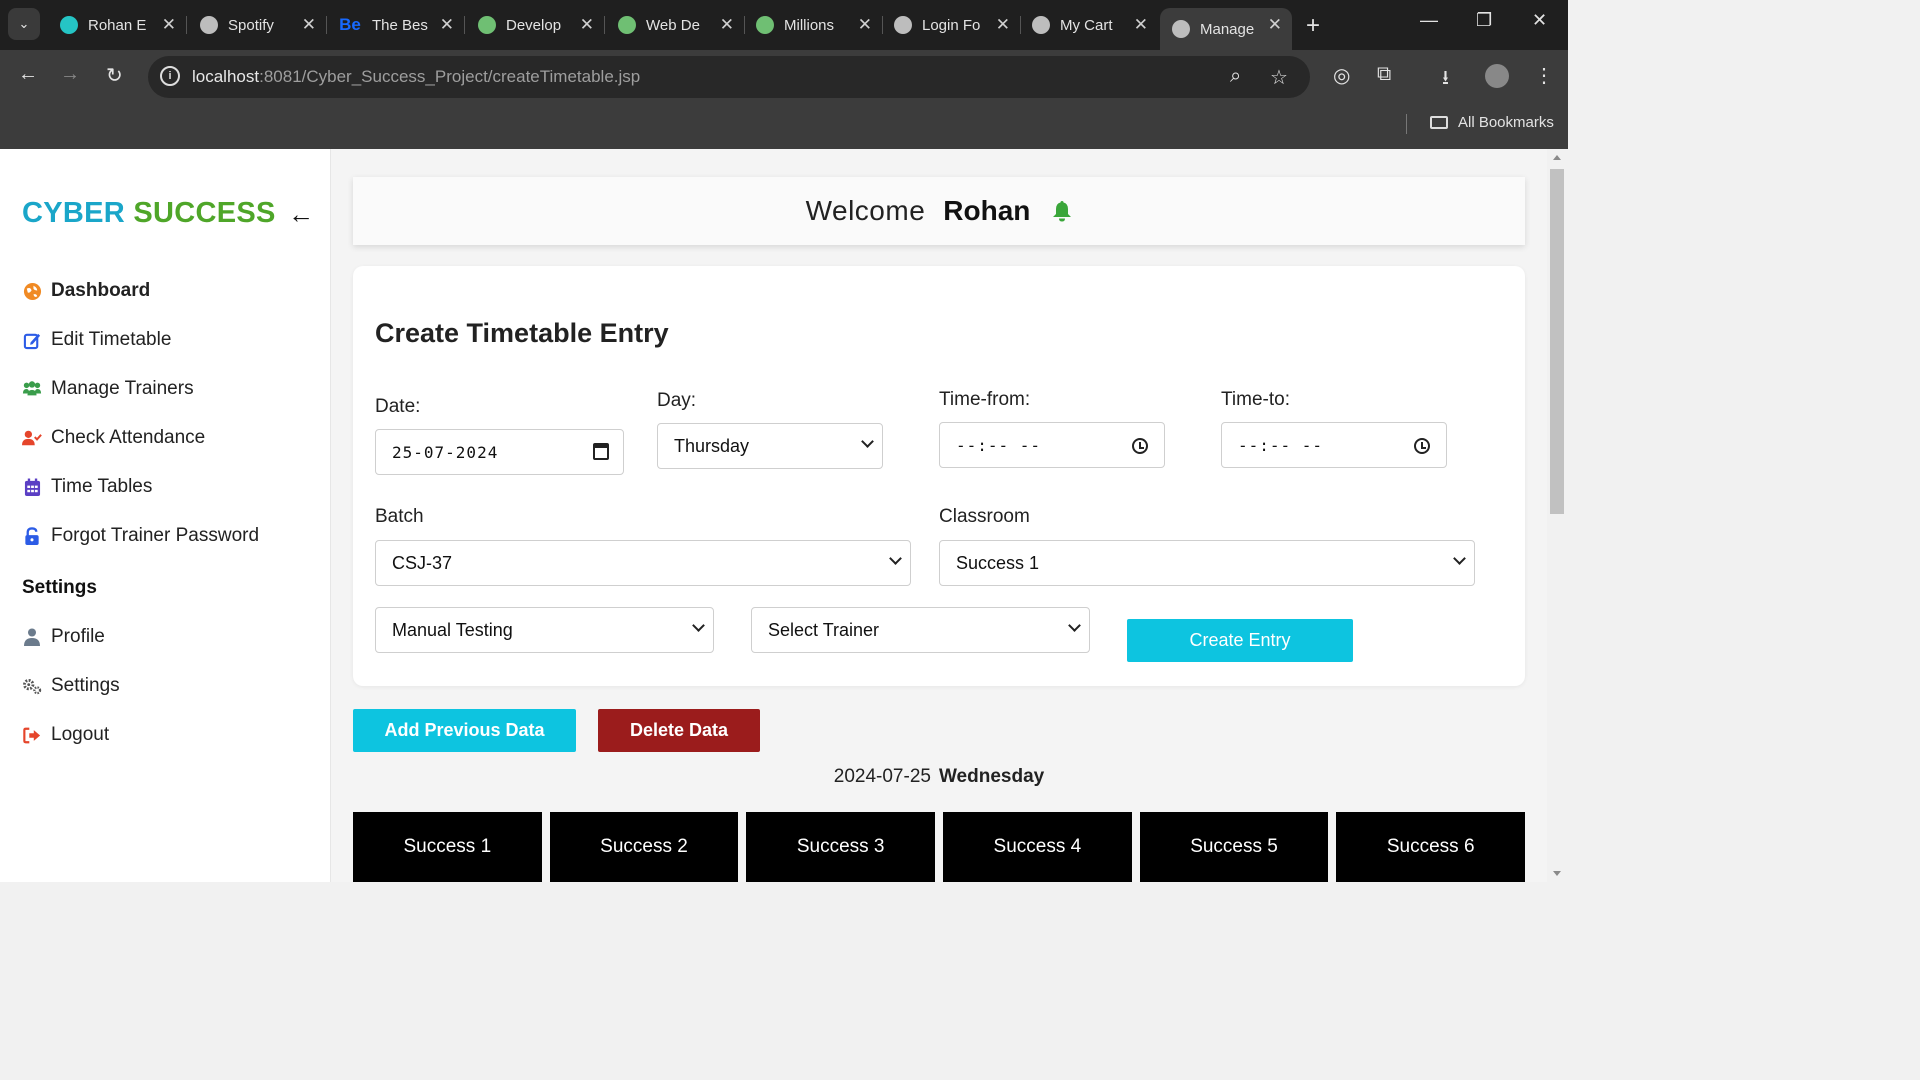 The image size is (1920, 1080). Describe the element at coordinates (71, 686) in the screenshot. I see `sidebar-item-settings: Settings` at that location.